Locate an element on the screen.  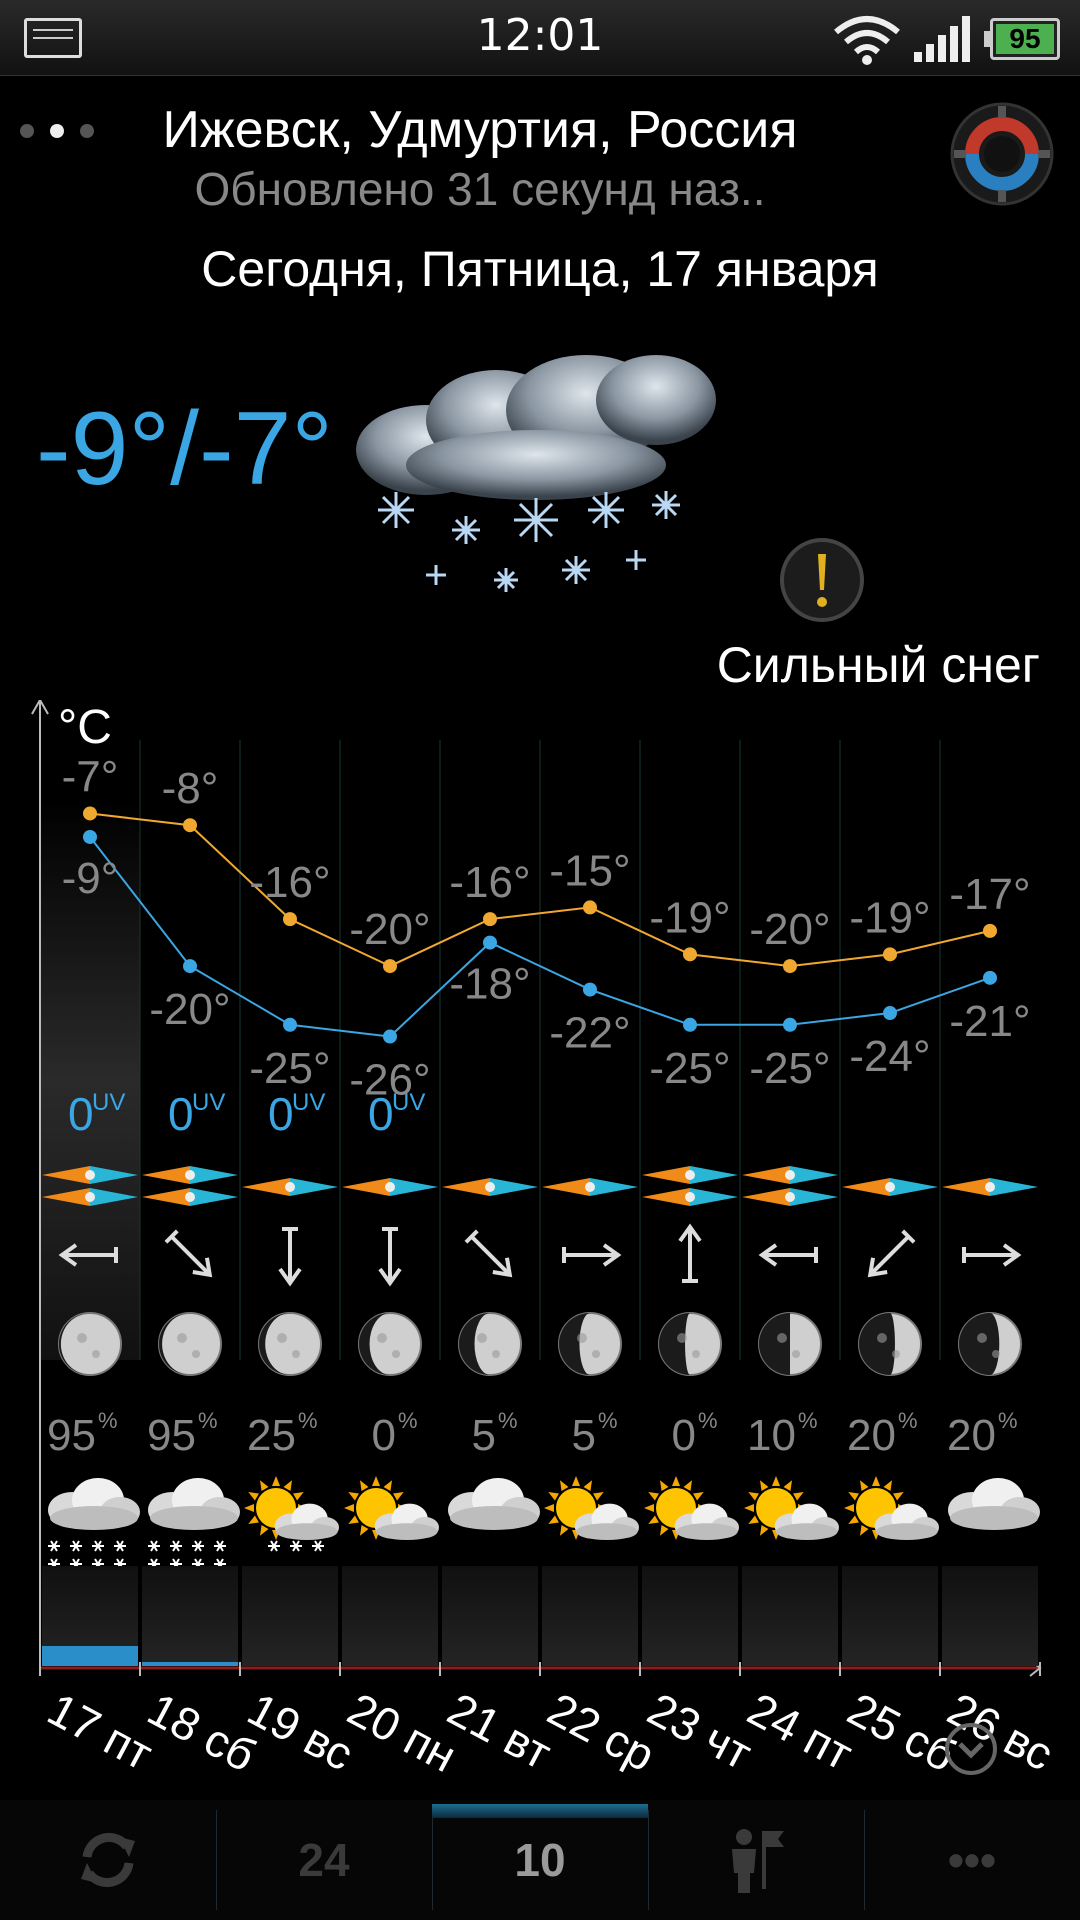
arrow-shaft is located at coordinates (490, 1255).